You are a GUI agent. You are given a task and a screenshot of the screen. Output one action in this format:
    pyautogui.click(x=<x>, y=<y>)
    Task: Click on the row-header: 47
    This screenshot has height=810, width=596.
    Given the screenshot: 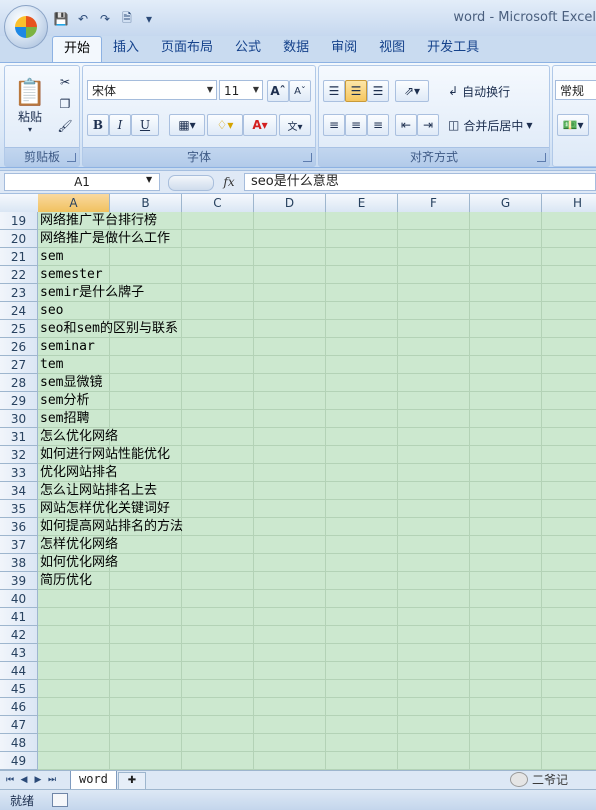 What is the action you would take?
    pyautogui.click(x=19, y=725)
    